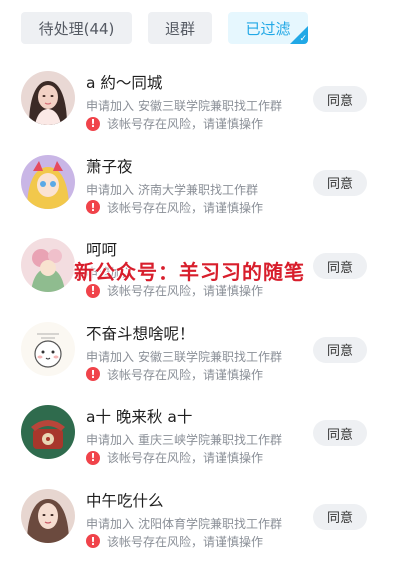  I want to click on requester-name: 不奋斗想啥呢！, so click(140, 333).